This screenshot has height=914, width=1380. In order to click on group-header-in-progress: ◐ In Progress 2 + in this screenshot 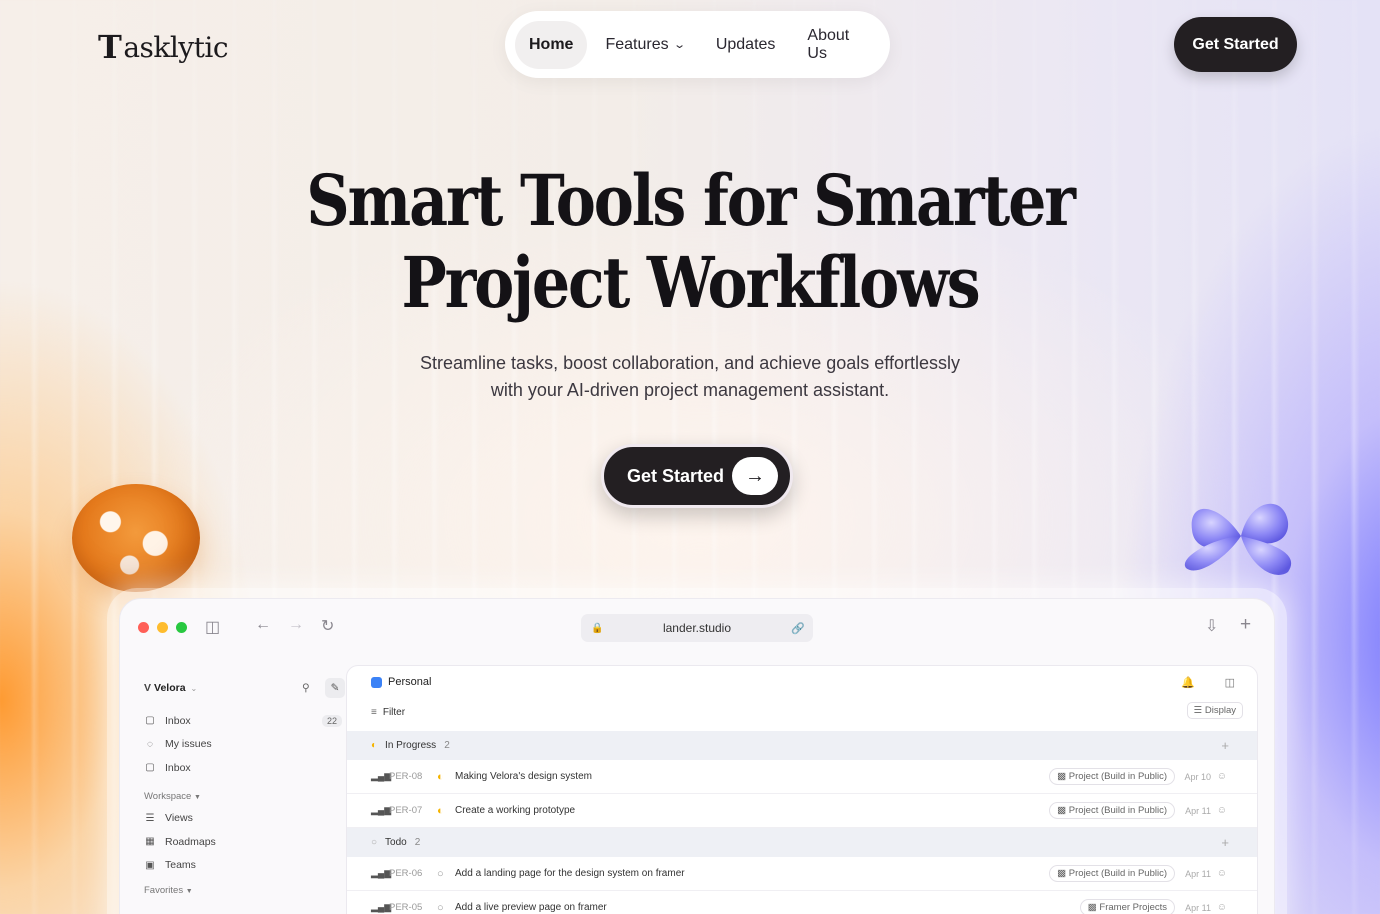, I will do `click(802, 745)`.